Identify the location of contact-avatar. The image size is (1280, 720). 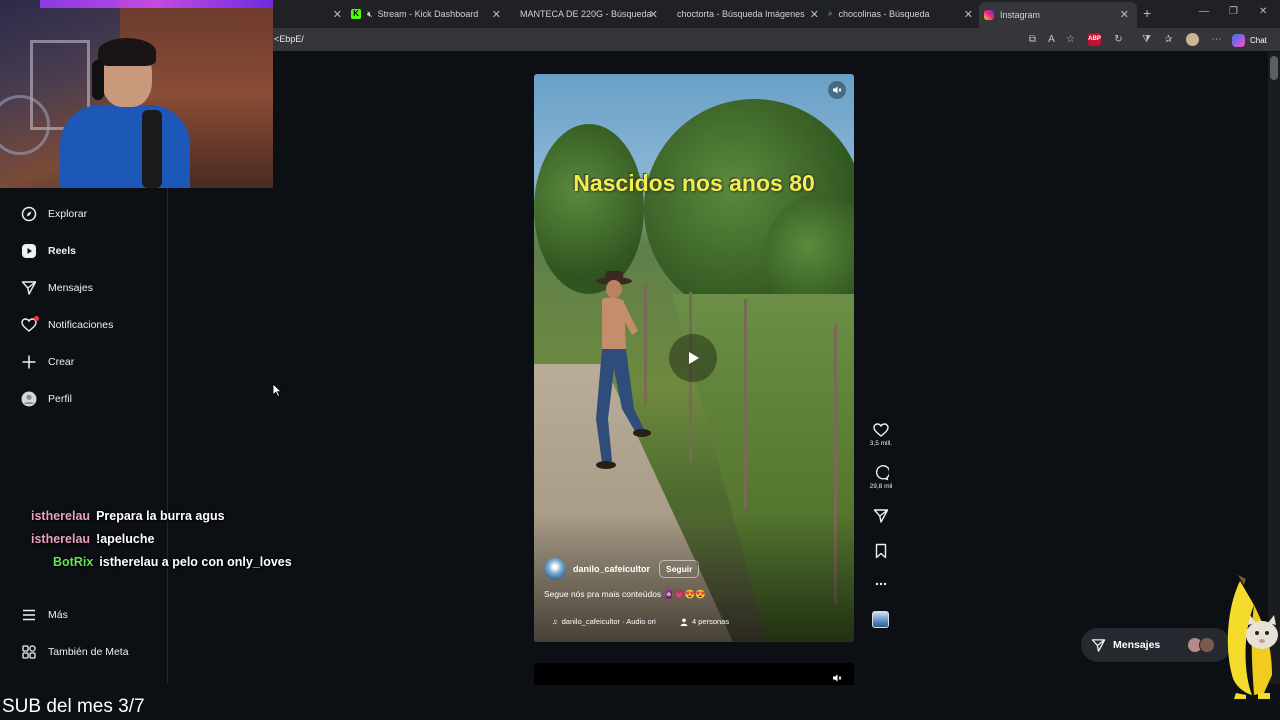
(1207, 645).